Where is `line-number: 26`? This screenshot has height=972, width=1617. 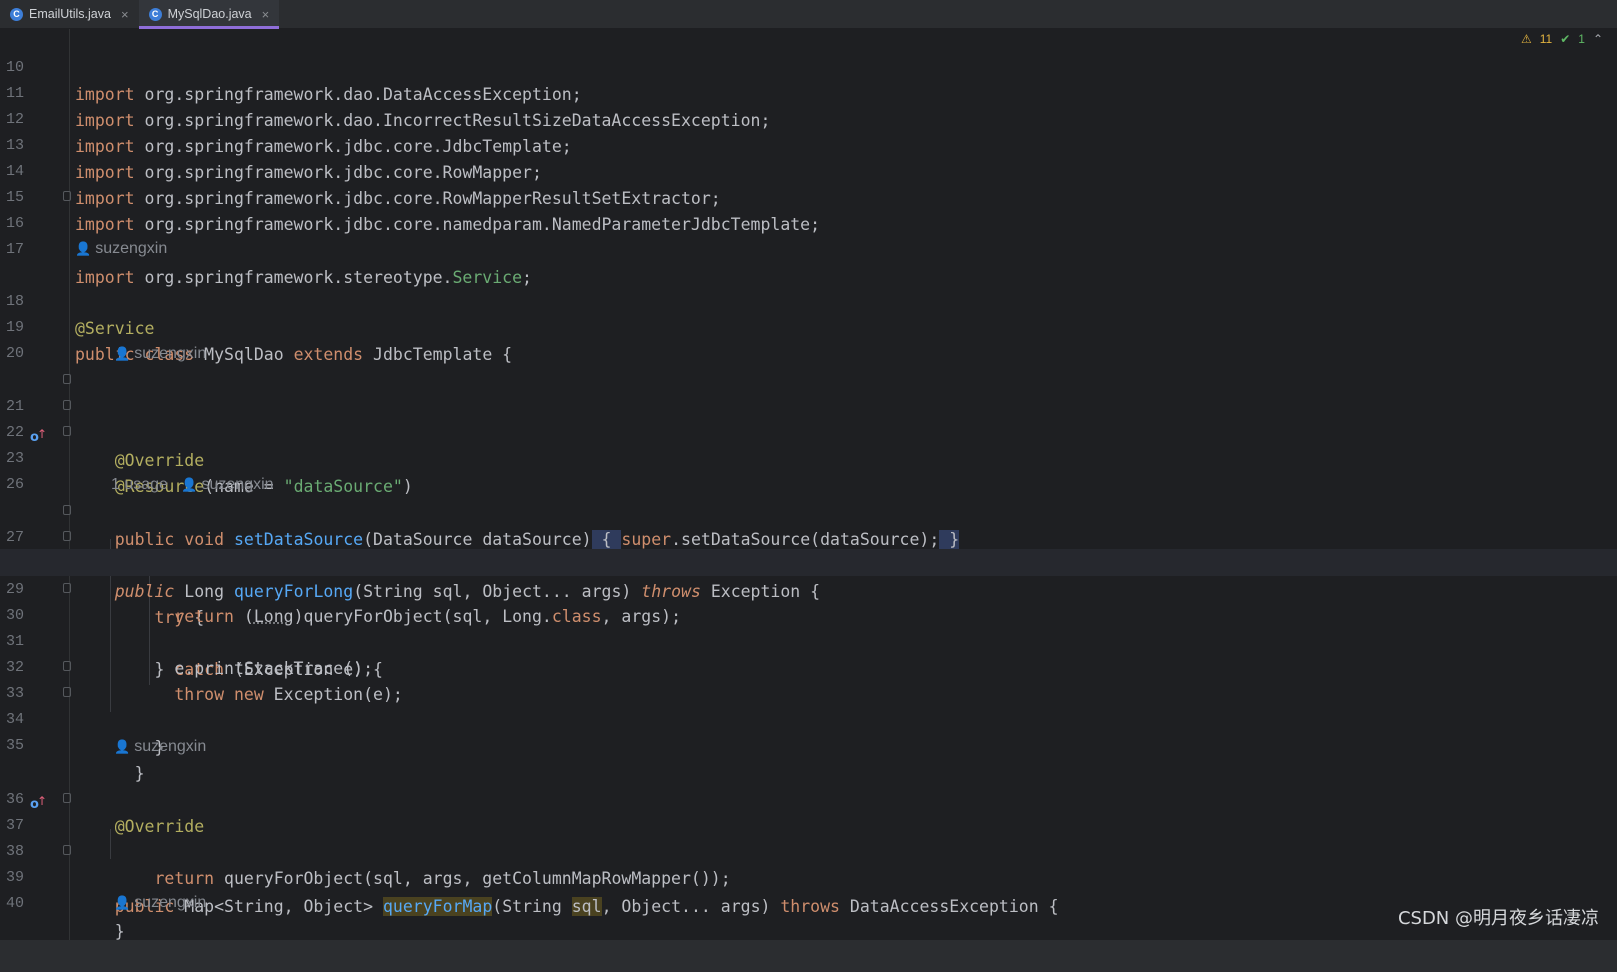 line-number: 26 is located at coordinates (15, 484).